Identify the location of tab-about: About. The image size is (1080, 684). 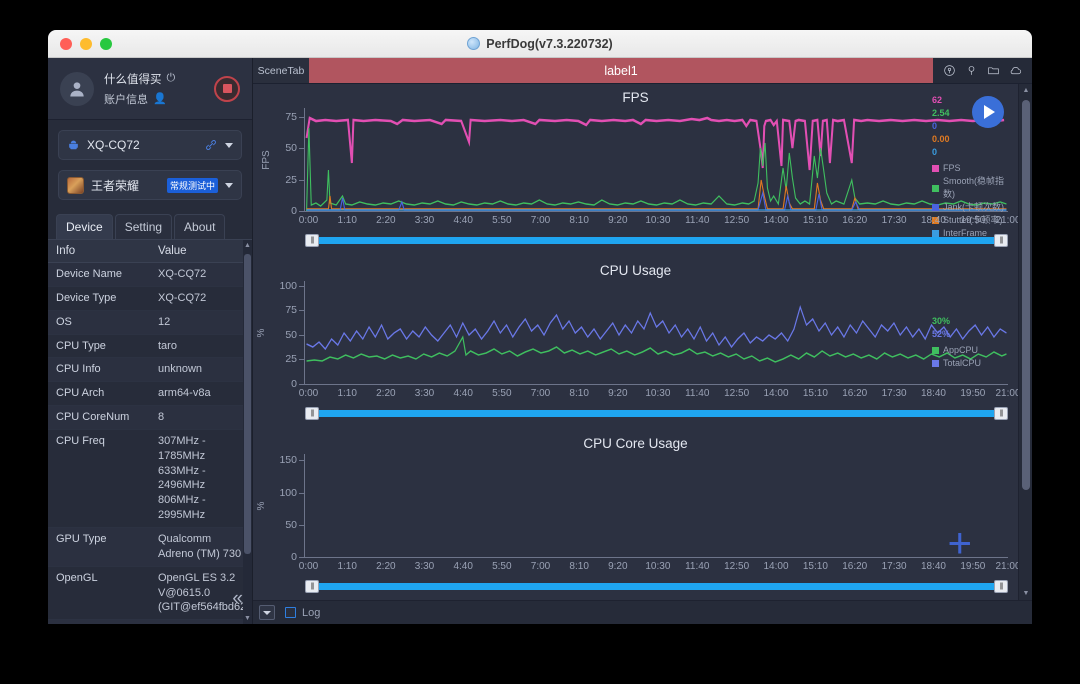
(200, 226).